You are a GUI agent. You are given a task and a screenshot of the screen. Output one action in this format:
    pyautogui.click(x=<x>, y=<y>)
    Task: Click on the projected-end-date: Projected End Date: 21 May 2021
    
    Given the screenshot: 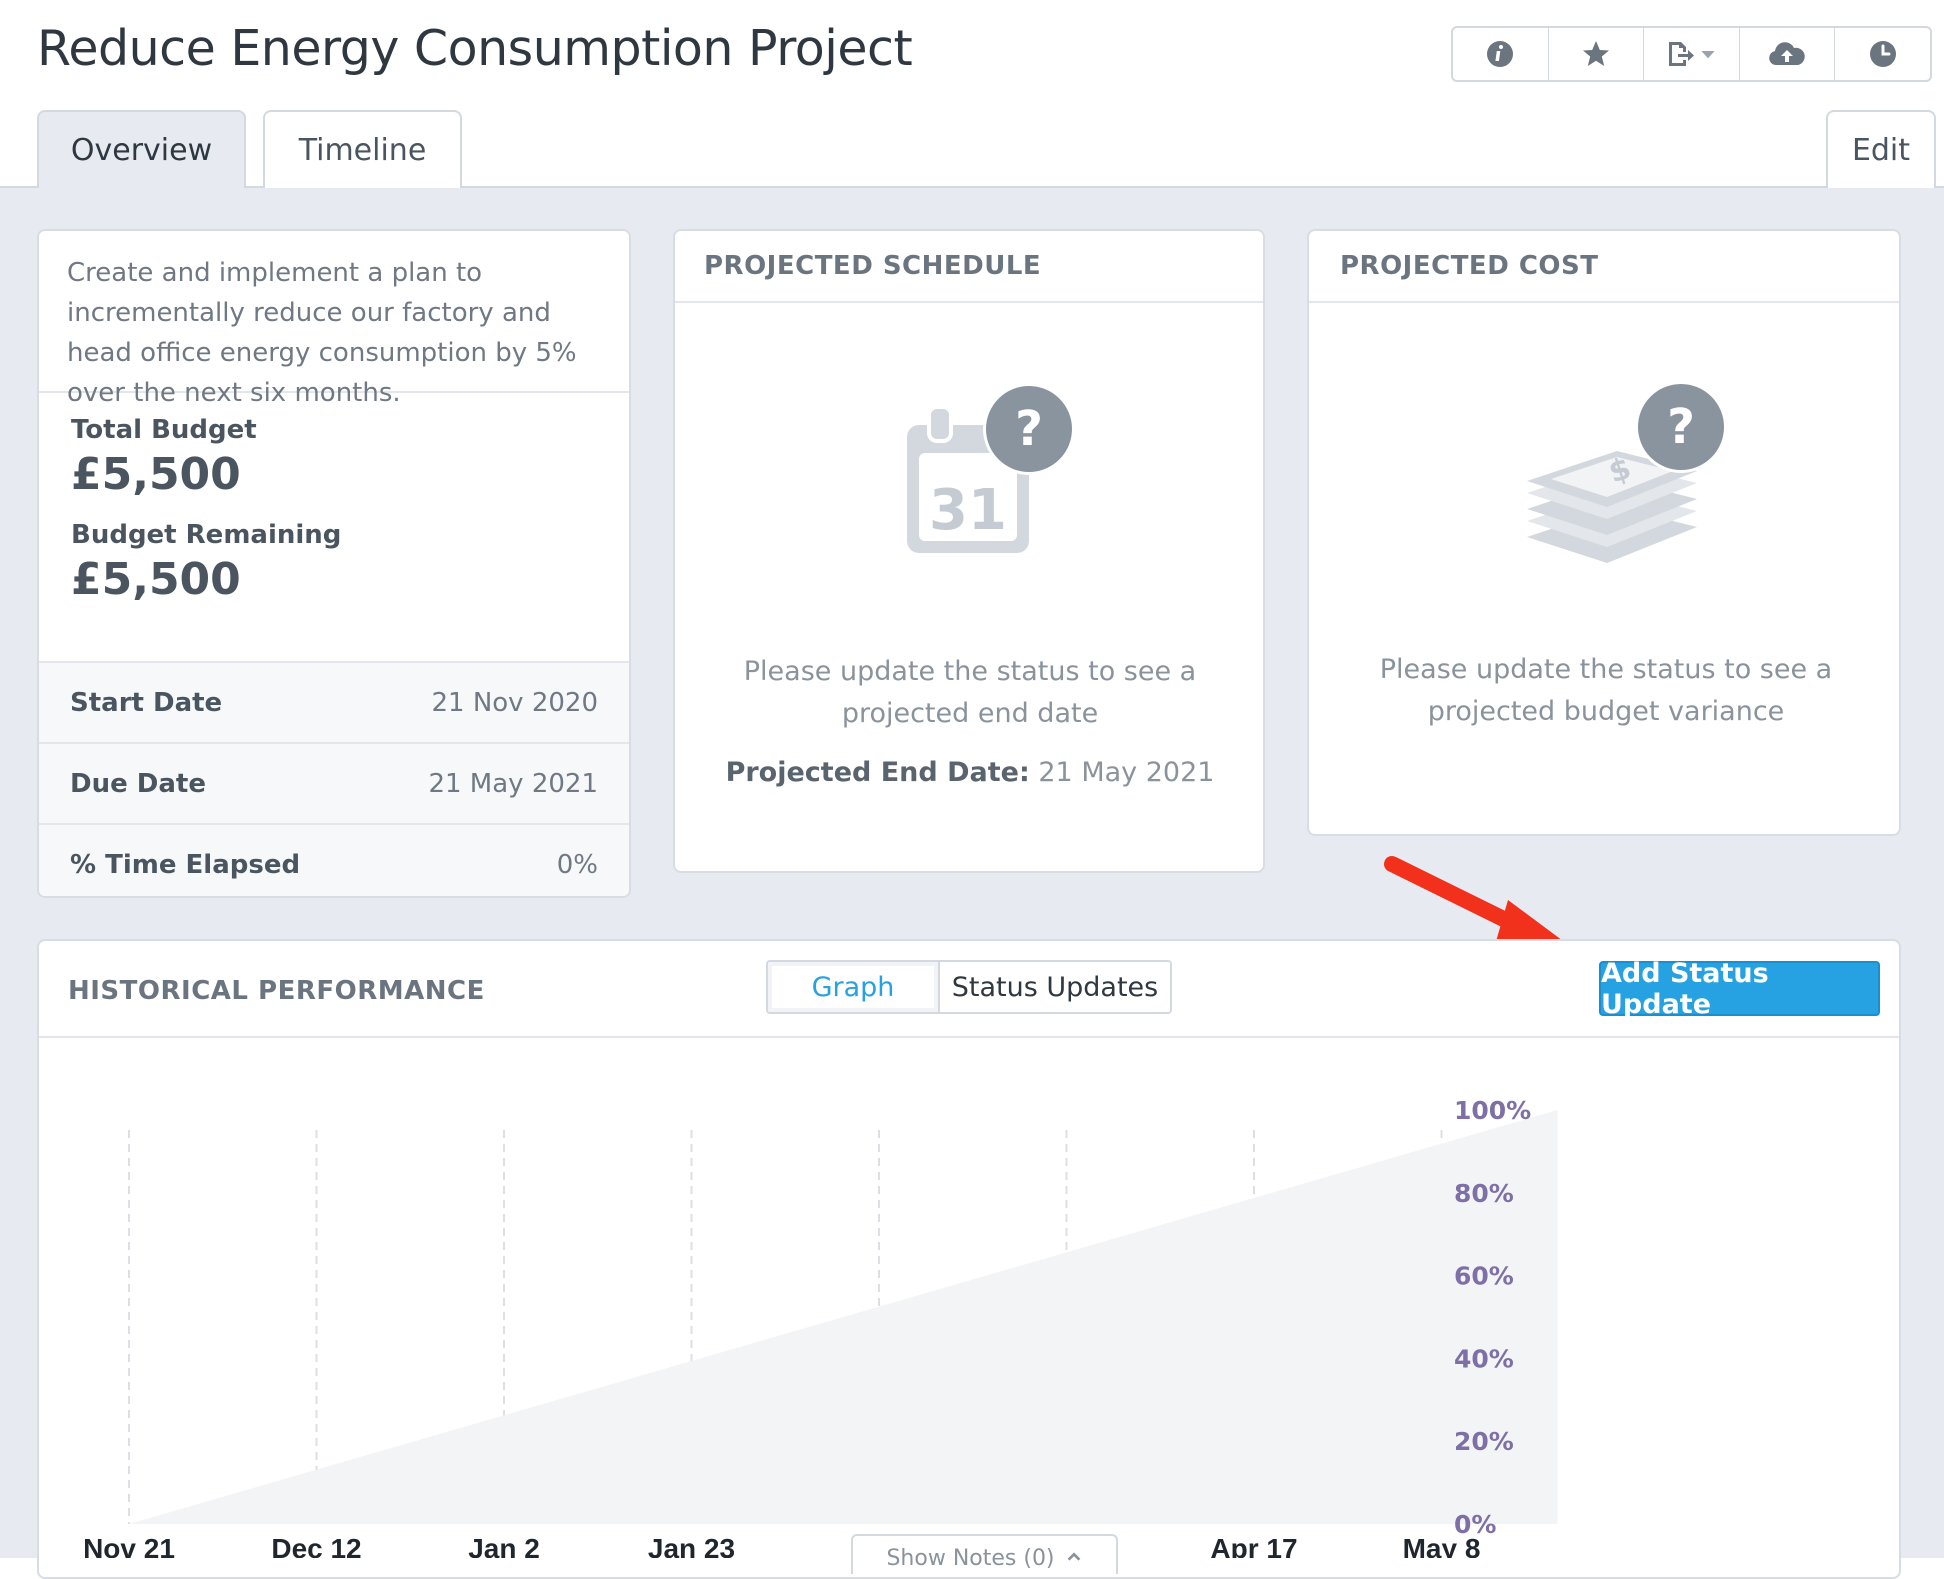 What is the action you would take?
    pyautogui.click(x=970, y=772)
    